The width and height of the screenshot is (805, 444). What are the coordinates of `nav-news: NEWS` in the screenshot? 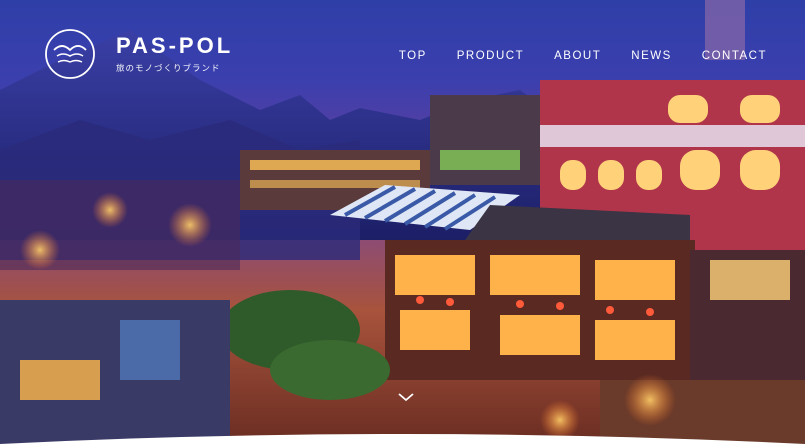 It's located at (651, 56).